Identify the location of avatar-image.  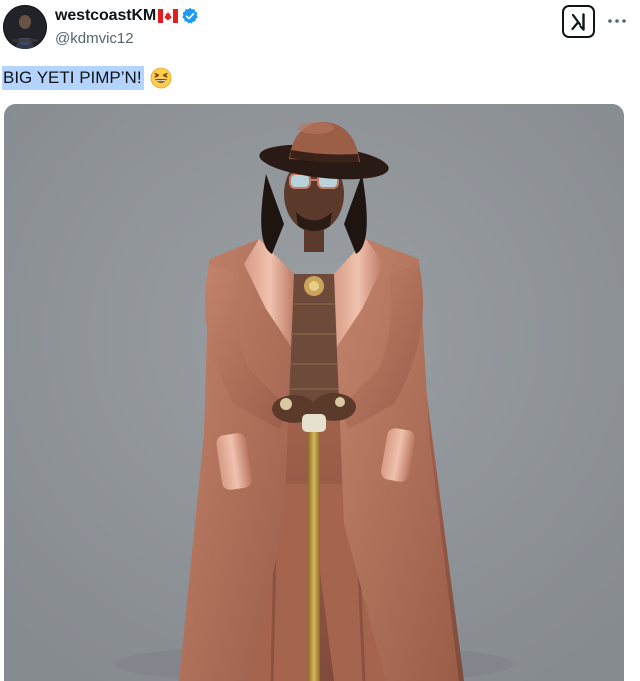
(25, 27).